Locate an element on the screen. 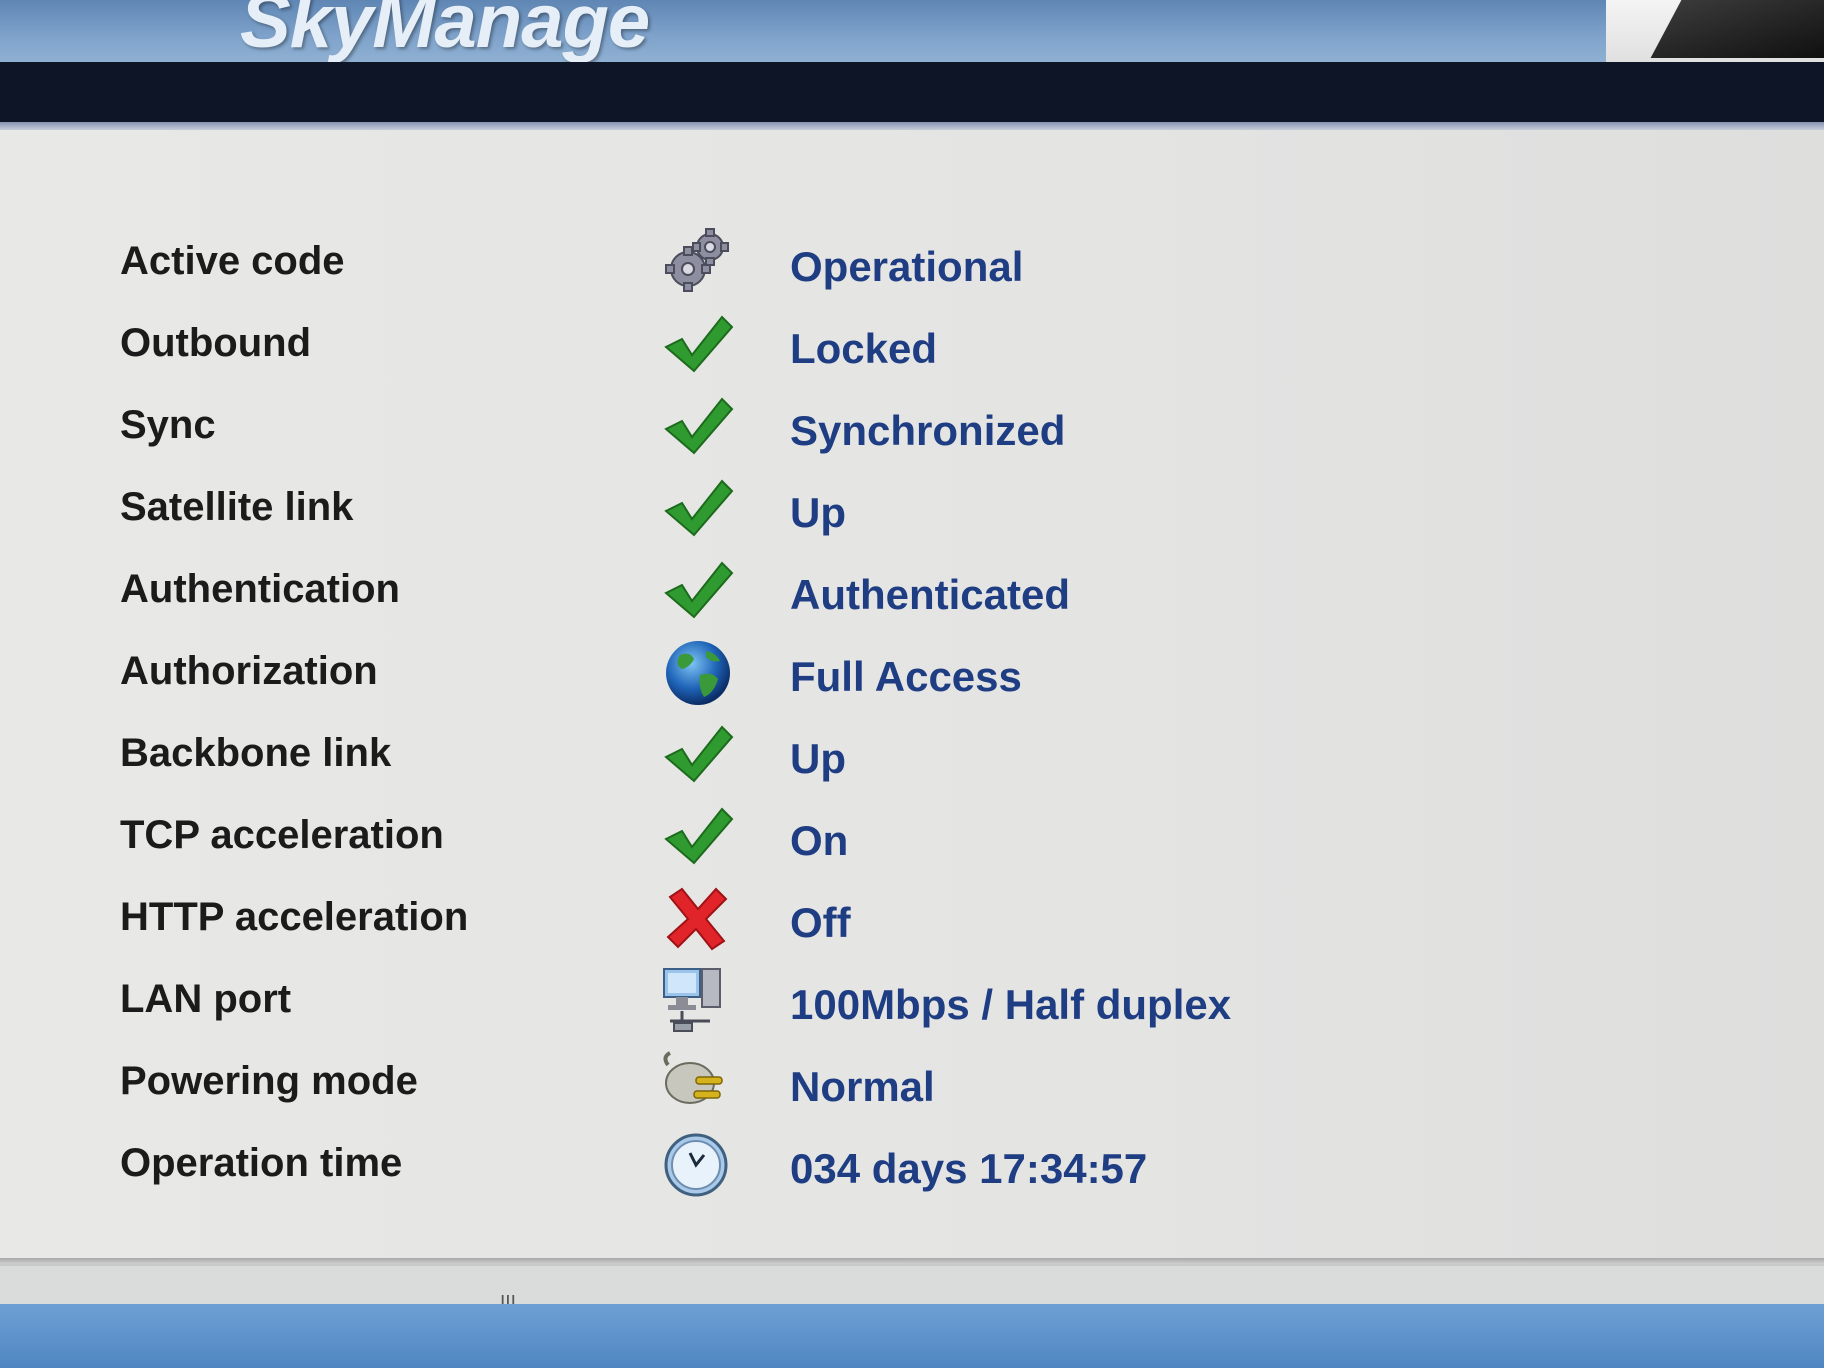 This screenshot has width=1824, height=1368. status-value: Locked is located at coordinates (864, 348).